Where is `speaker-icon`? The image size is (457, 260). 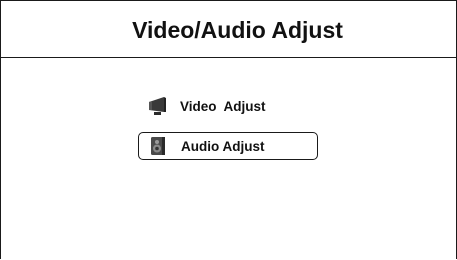 speaker-icon is located at coordinates (158, 146).